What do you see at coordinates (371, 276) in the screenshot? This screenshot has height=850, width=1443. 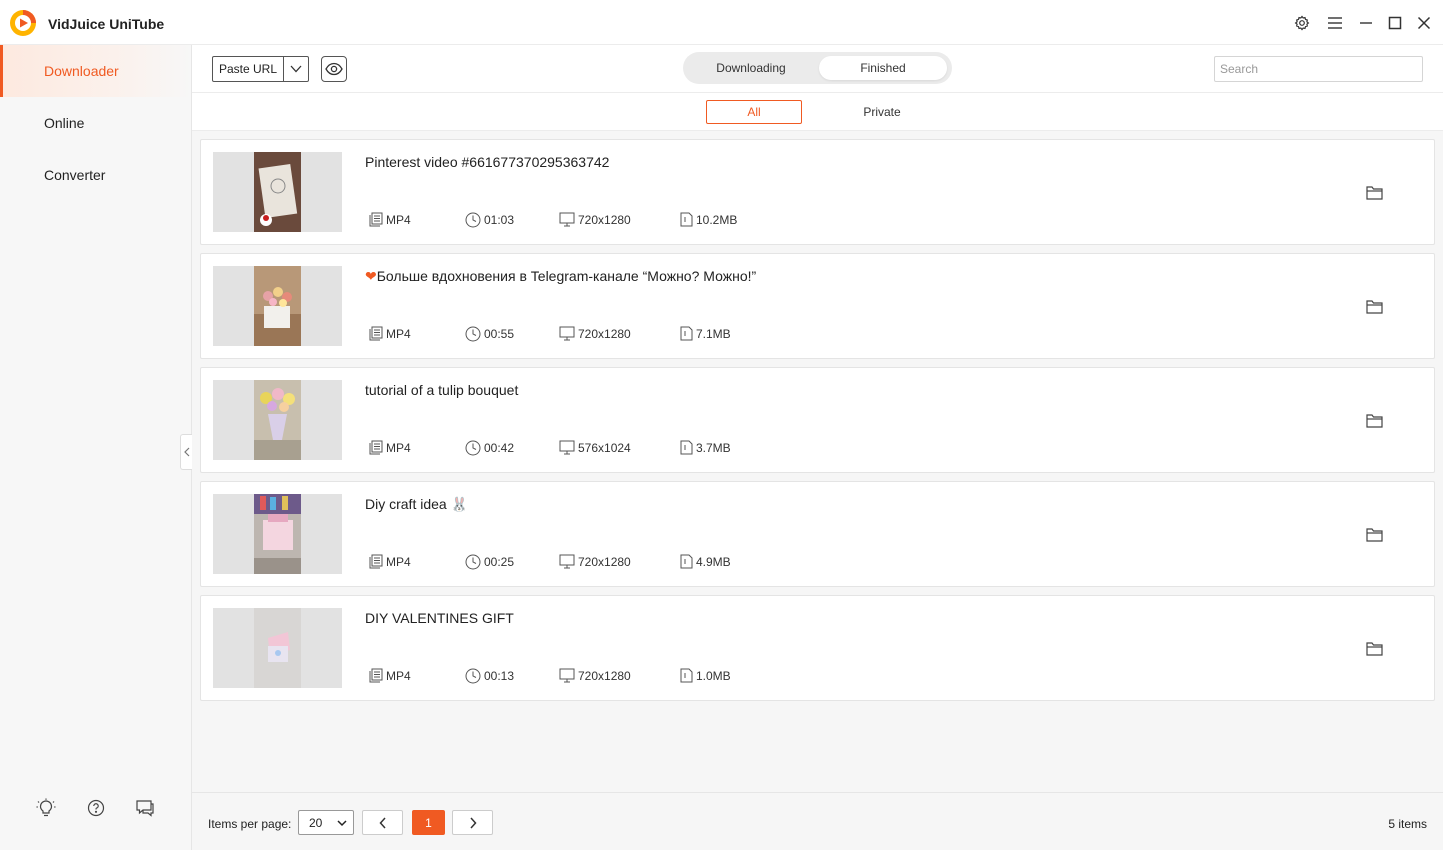 I see `heart-icon: ❤` at bounding box center [371, 276].